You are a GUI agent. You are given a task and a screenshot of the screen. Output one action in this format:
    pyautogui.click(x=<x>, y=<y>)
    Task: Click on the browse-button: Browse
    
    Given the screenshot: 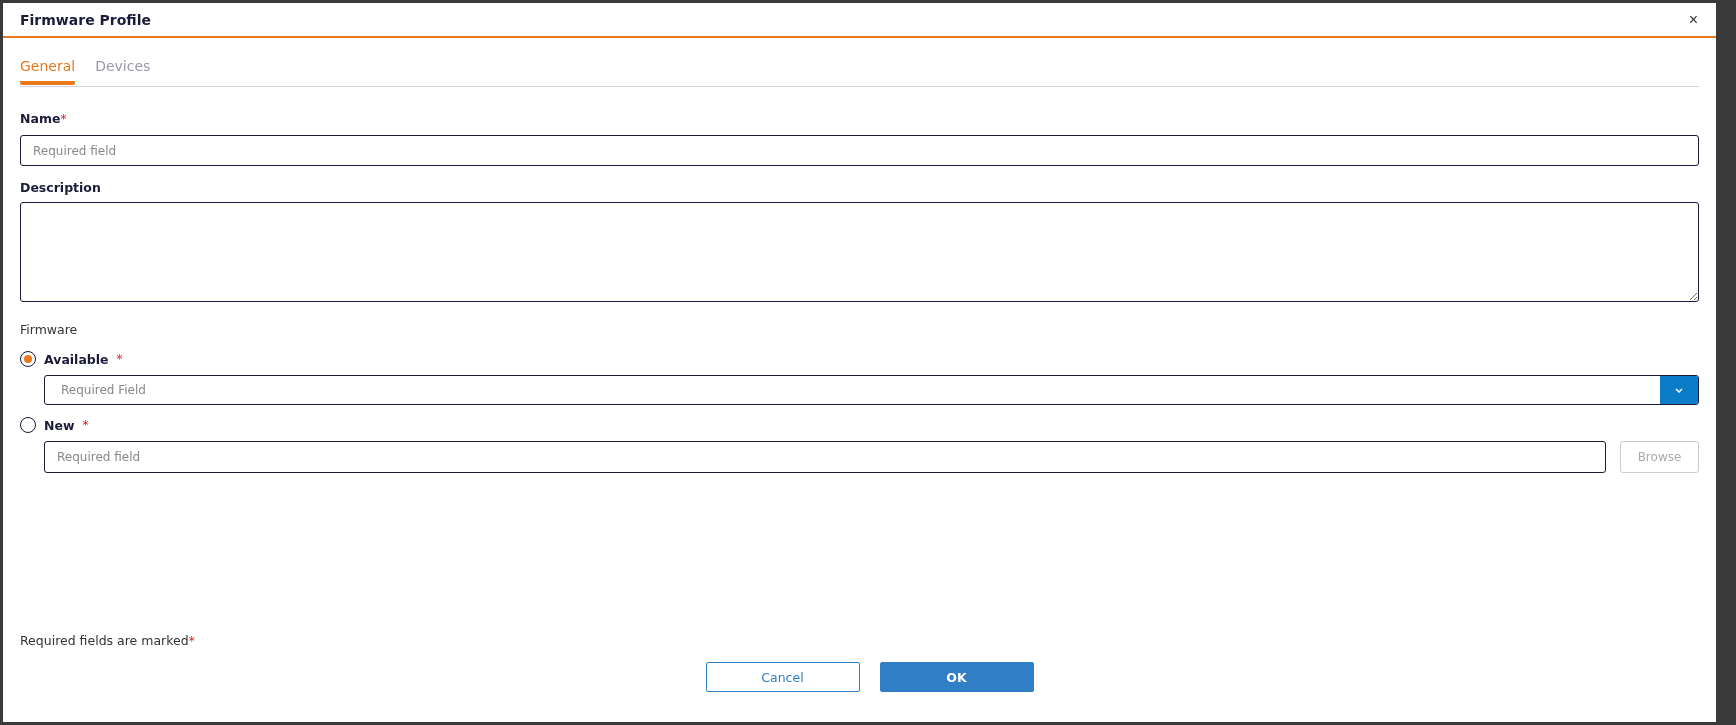 What is the action you would take?
    pyautogui.click(x=1659, y=457)
    